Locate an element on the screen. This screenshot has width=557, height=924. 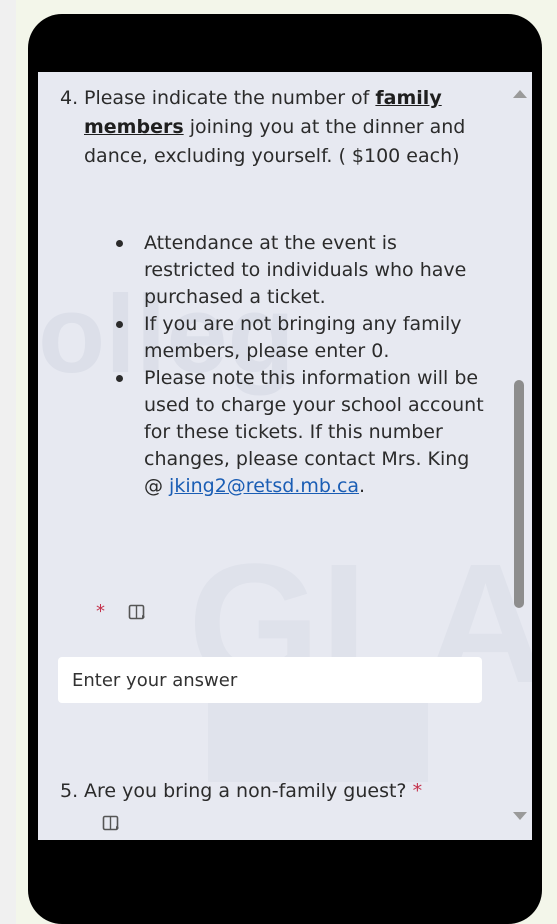
scrollbar-thumb is located at coordinates (519, 494).